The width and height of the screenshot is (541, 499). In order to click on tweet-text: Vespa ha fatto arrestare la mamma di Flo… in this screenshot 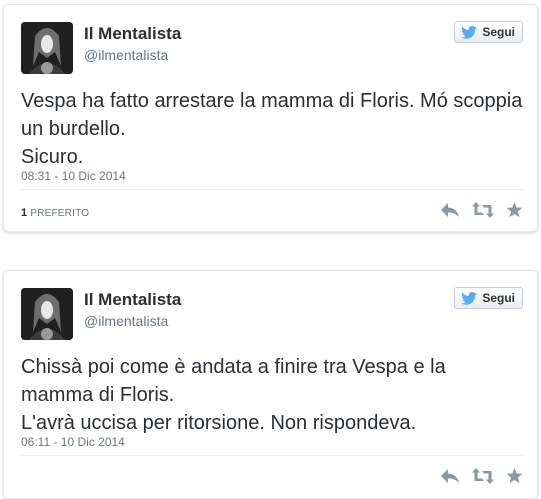, I will do `click(272, 129)`.